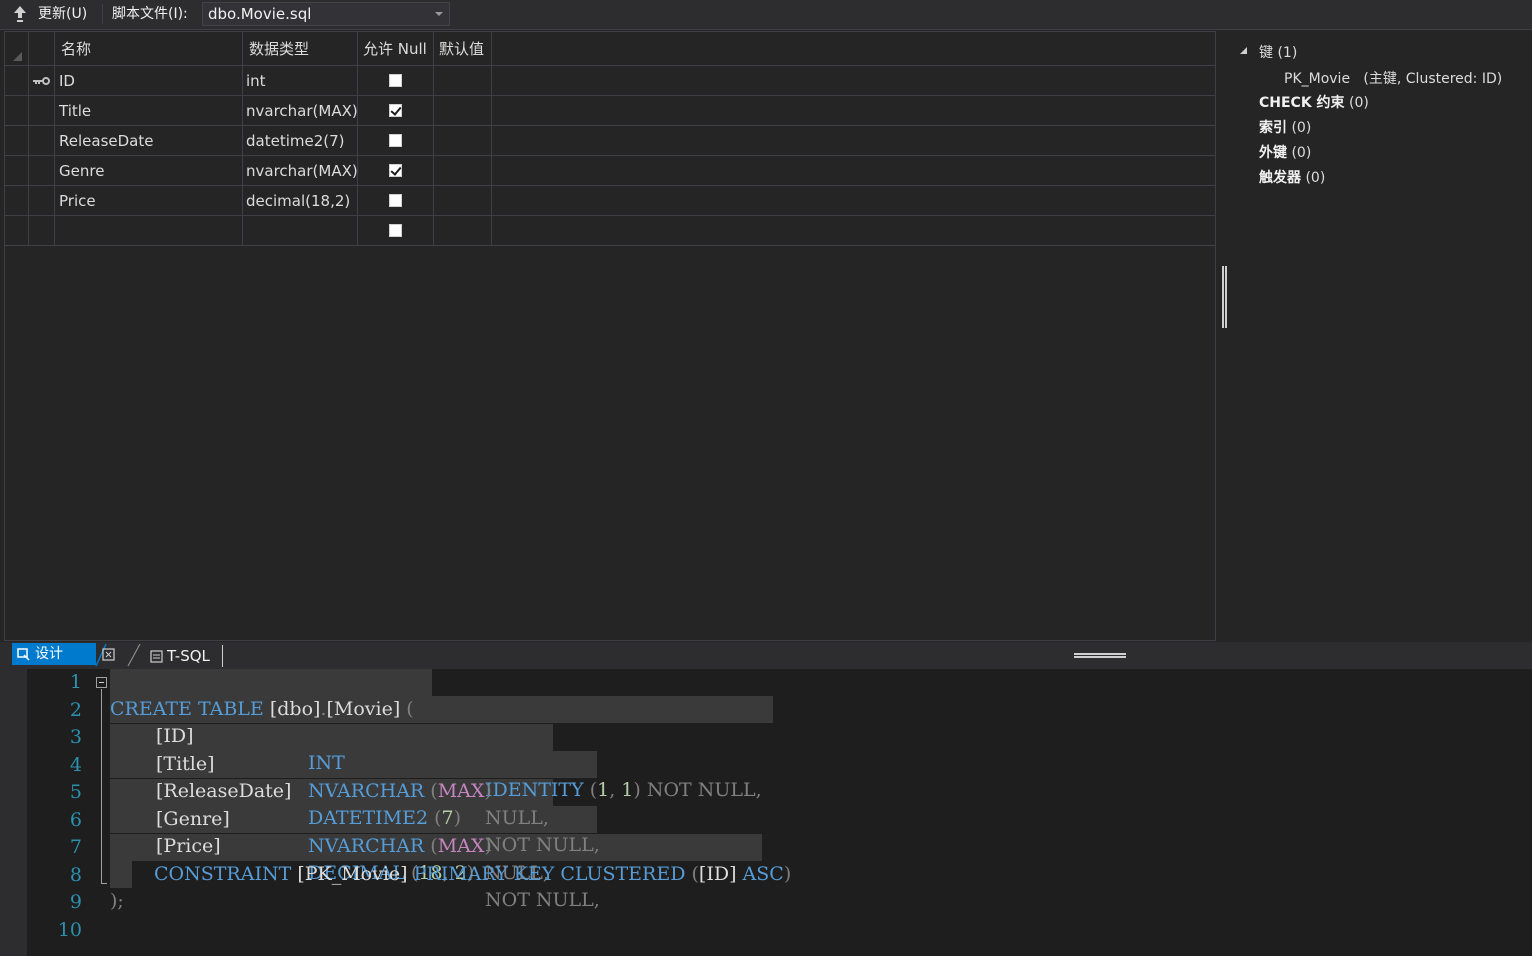  I want to click on check-node: CHECK 约束 (0), so click(1314, 102).